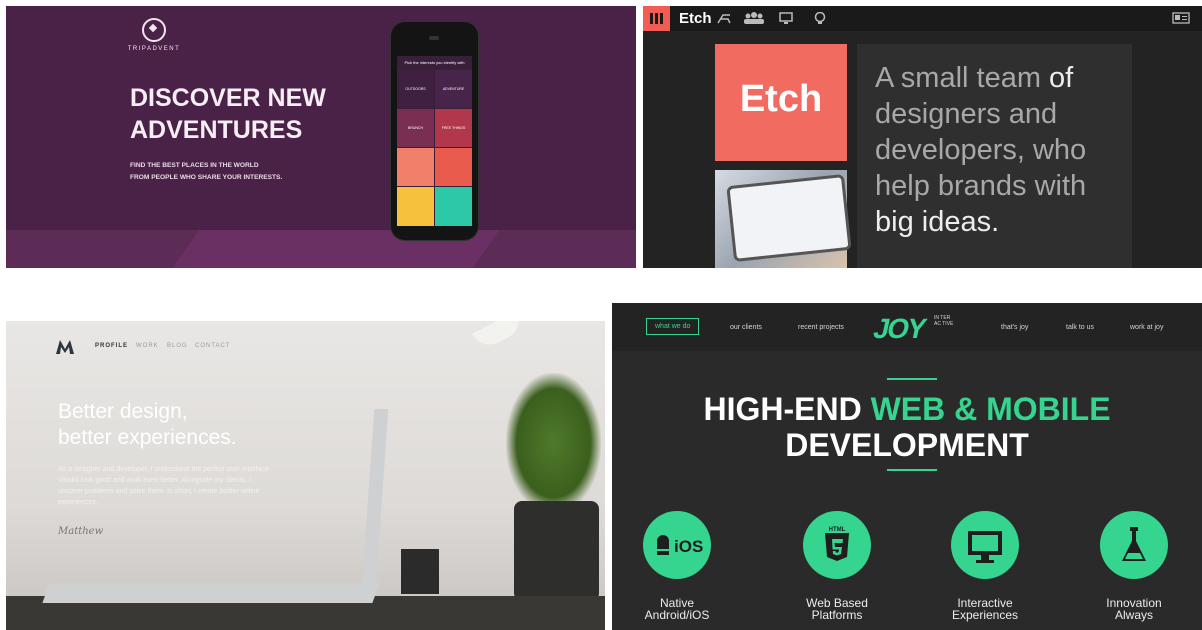 The width and height of the screenshot is (1202, 630). I want to click on tagline-line-2: designers and, so click(966, 114).